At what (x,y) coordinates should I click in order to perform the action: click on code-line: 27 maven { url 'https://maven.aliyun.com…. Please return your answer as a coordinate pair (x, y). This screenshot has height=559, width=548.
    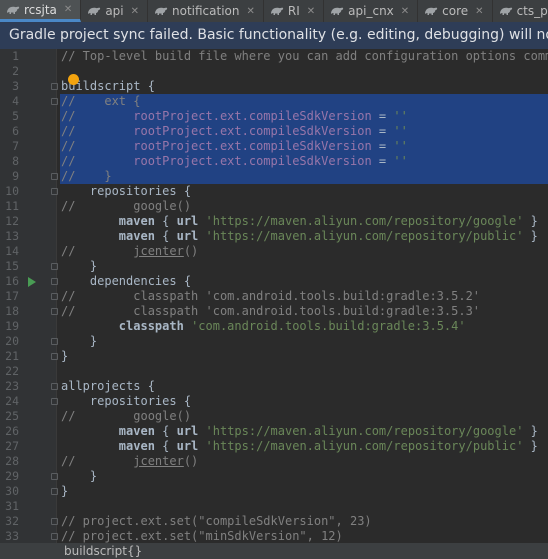
    Looking at the image, I should click on (274, 446).